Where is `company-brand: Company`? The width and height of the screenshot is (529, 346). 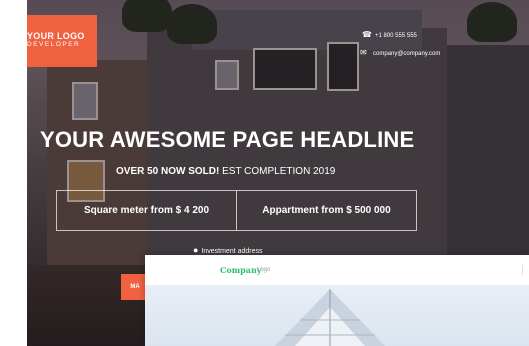
company-brand: Company is located at coordinates (240, 270).